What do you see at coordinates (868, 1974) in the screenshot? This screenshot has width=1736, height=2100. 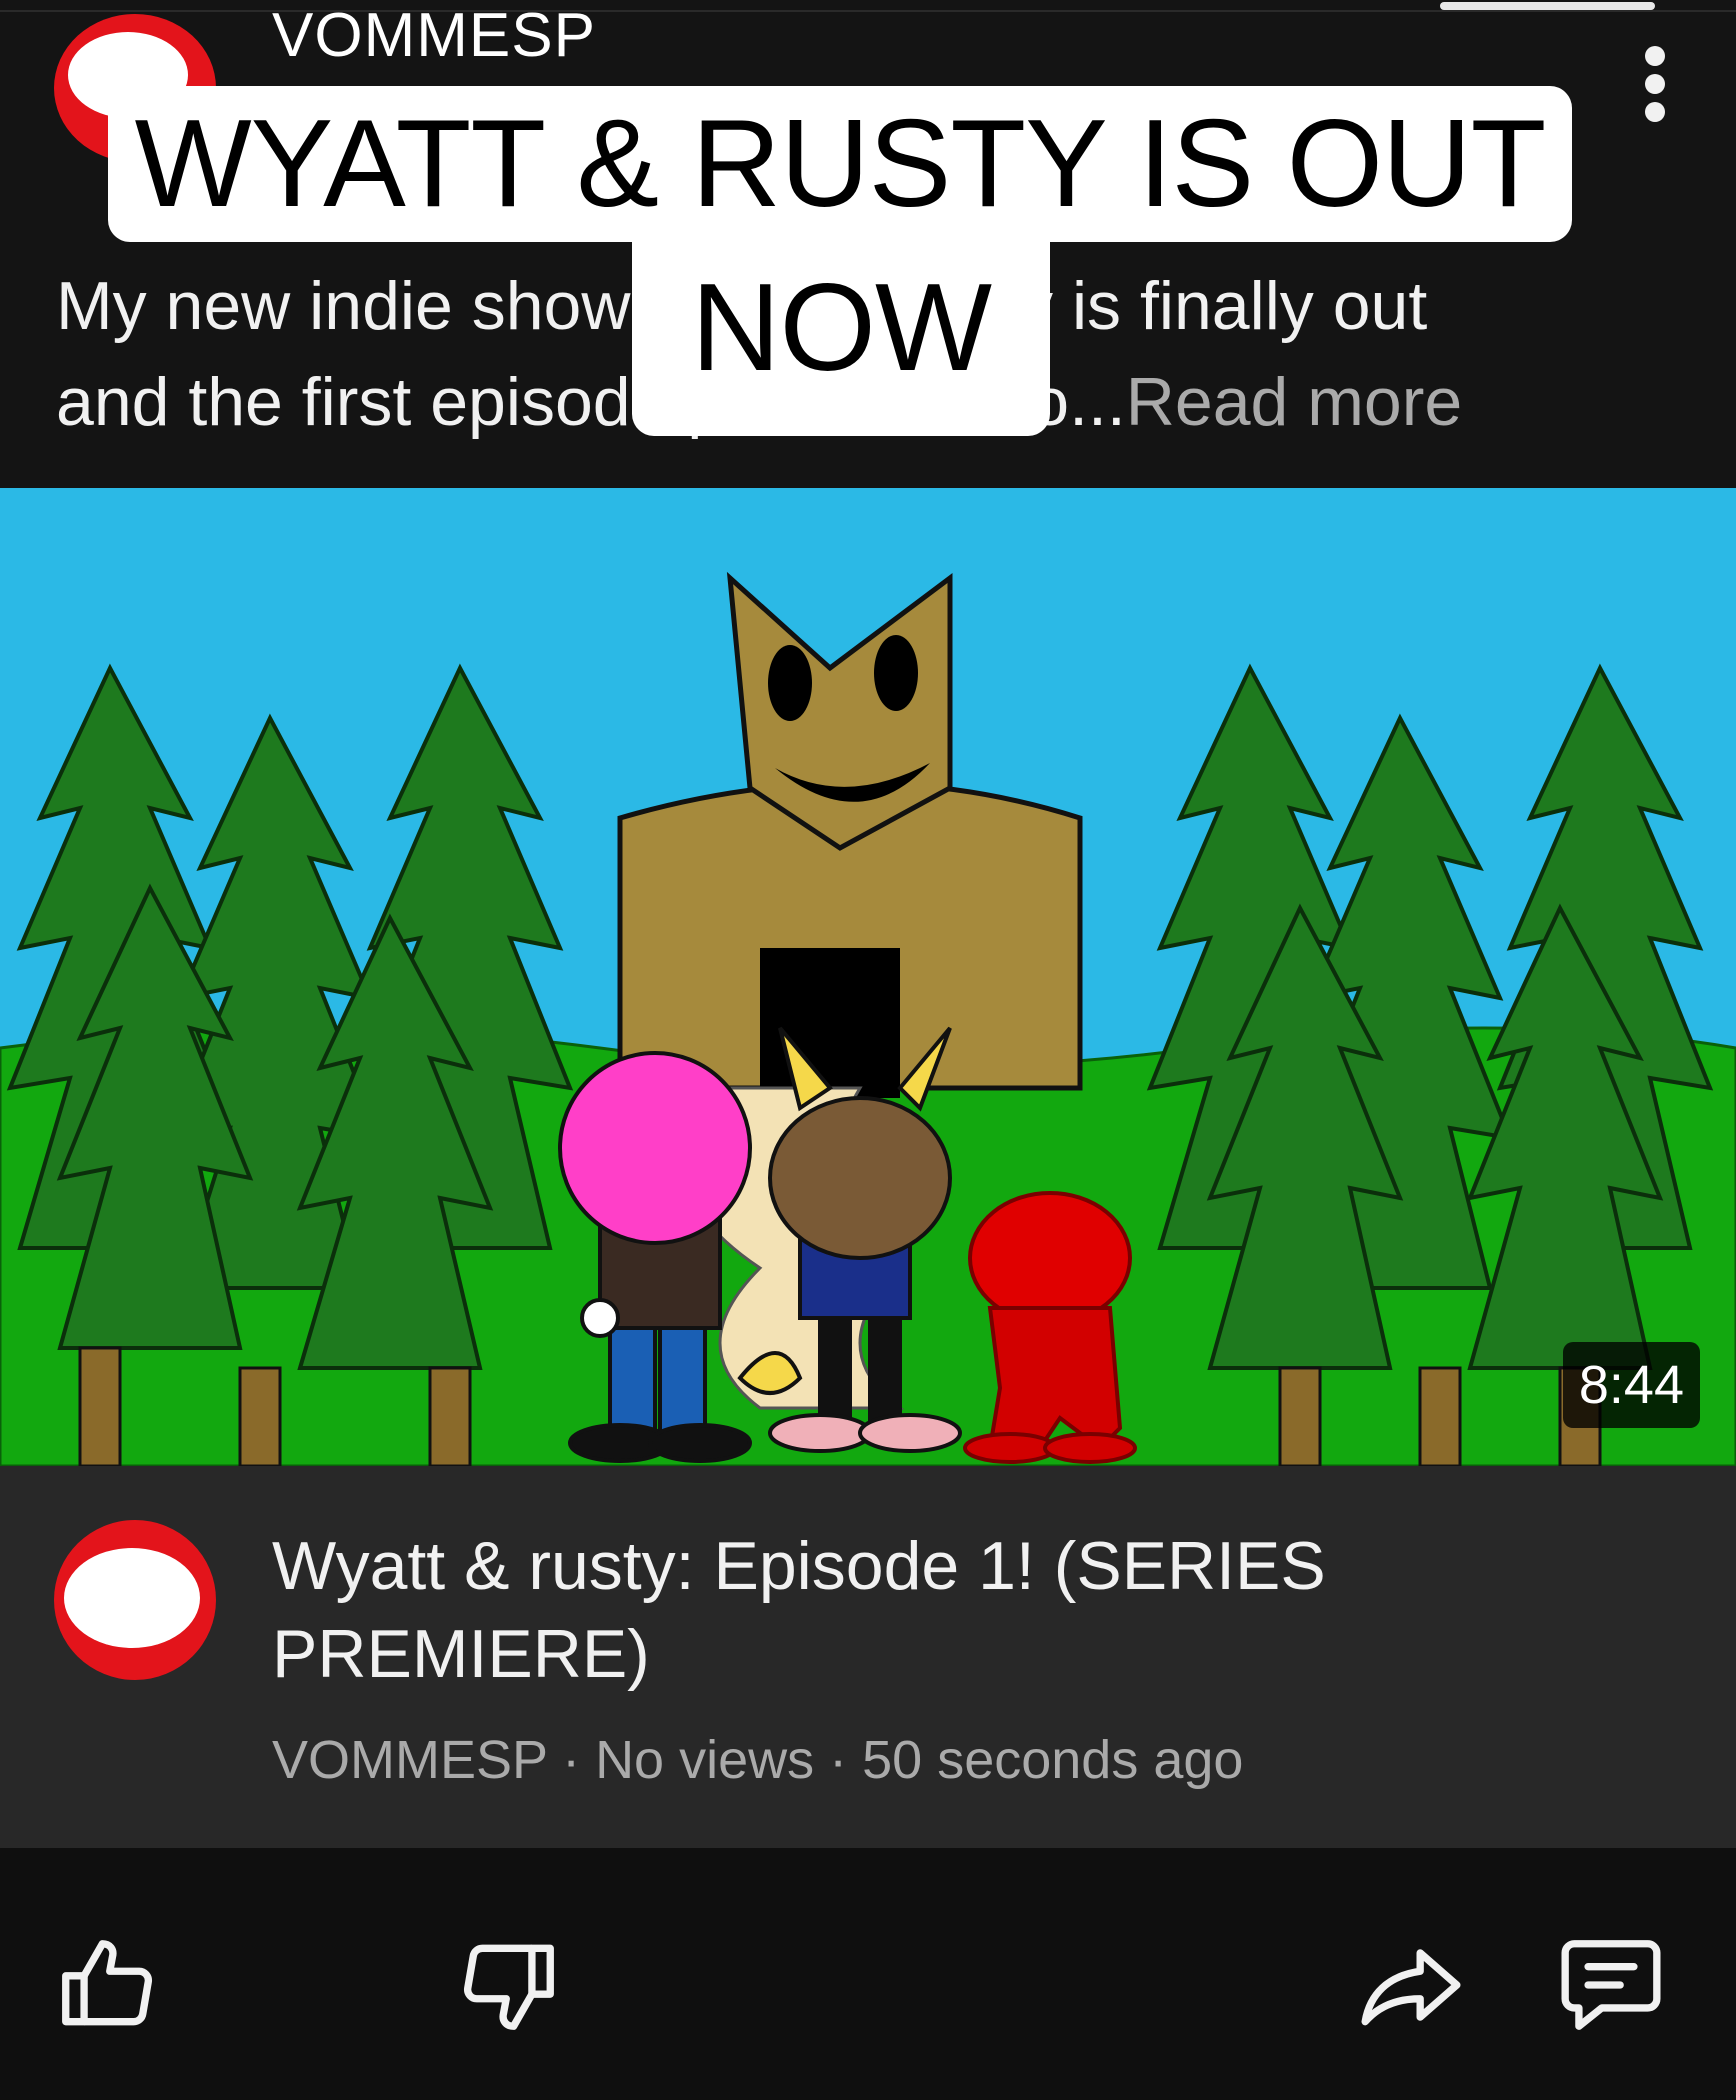 I see `action-bar` at bounding box center [868, 1974].